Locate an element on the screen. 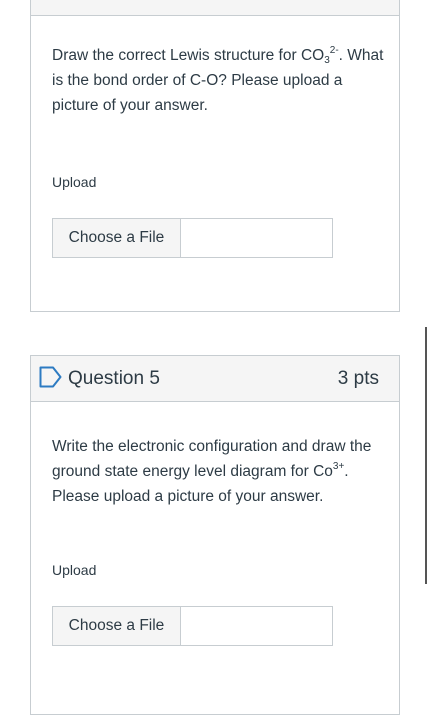 This screenshot has height=715, width=431. bookmark-flag-icon is located at coordinates (51, 377).